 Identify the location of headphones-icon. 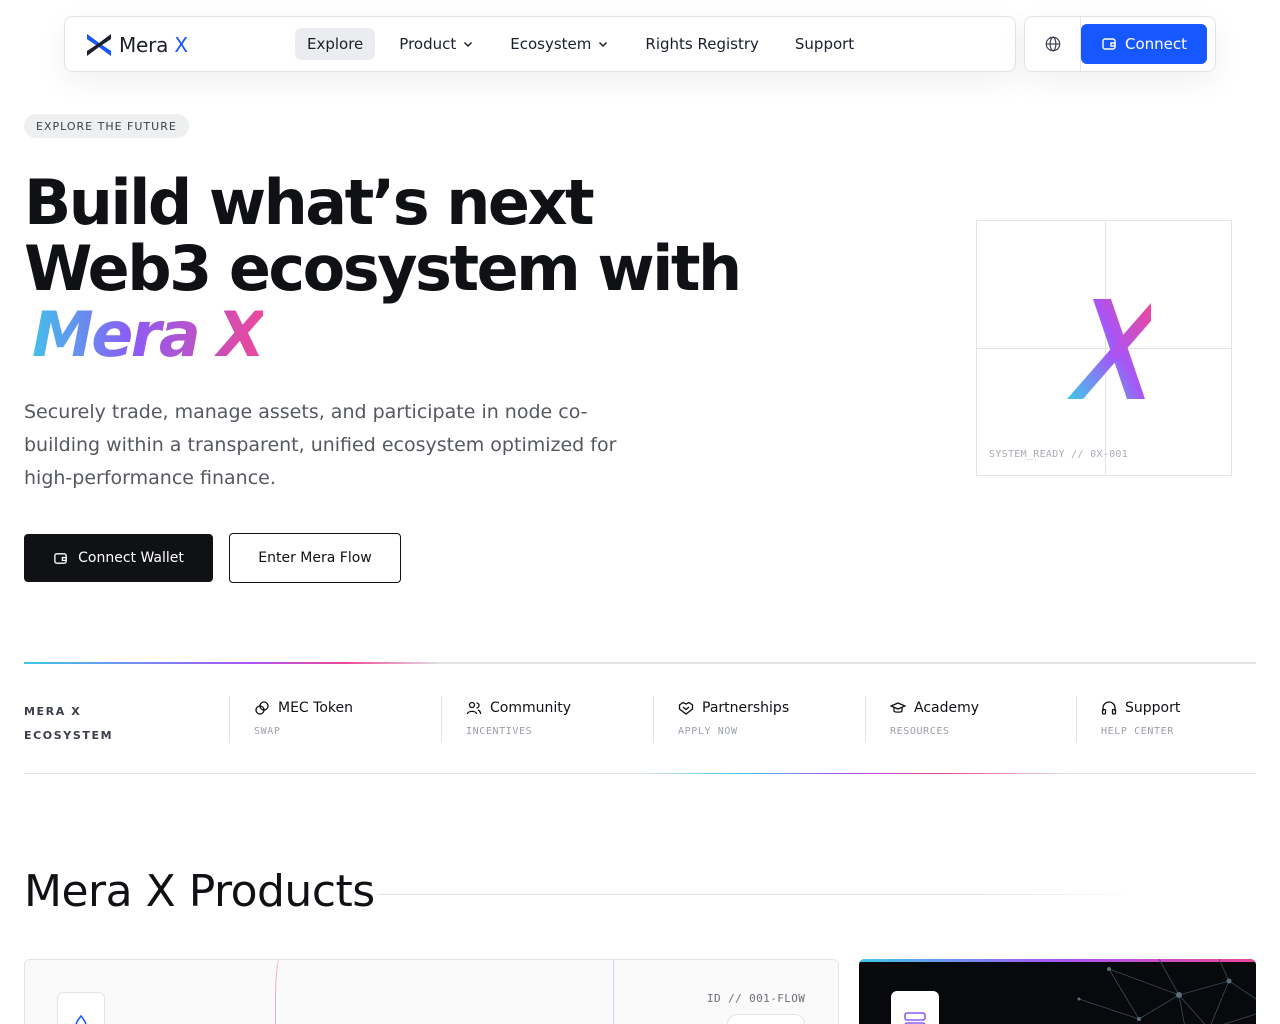
(1109, 708).